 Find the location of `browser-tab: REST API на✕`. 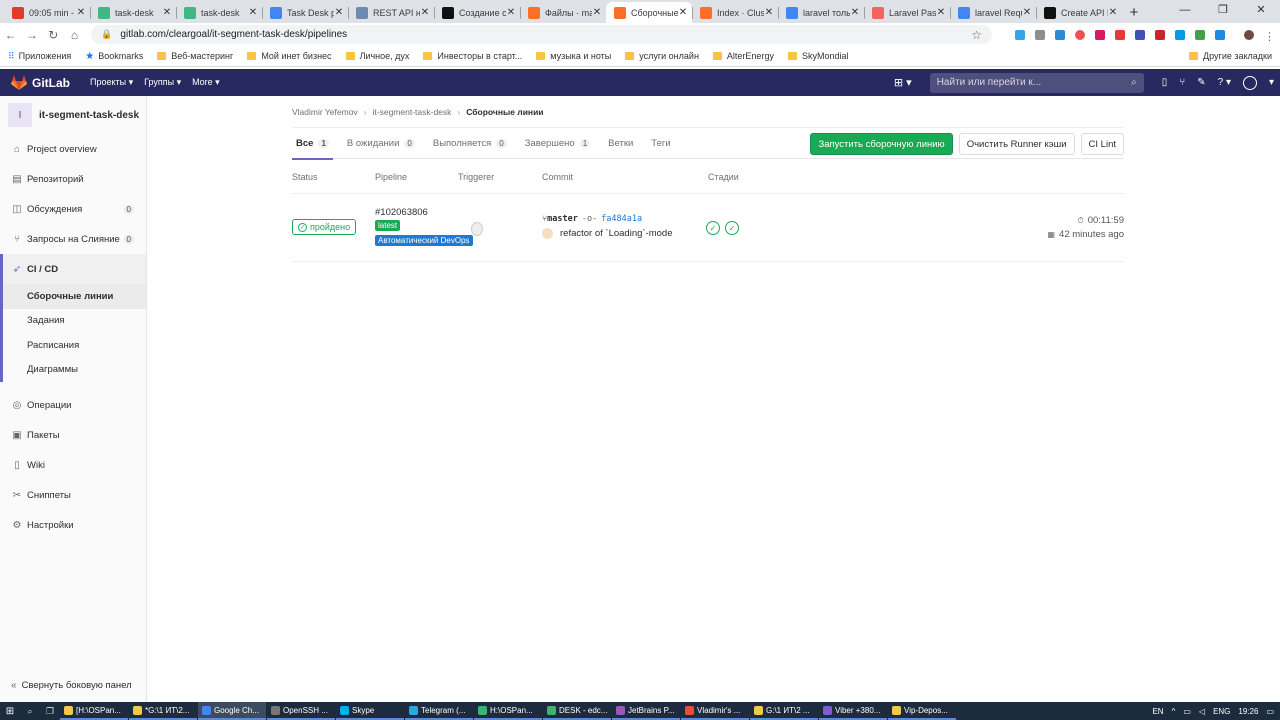

browser-tab: REST API на✕ is located at coordinates (391, 12).